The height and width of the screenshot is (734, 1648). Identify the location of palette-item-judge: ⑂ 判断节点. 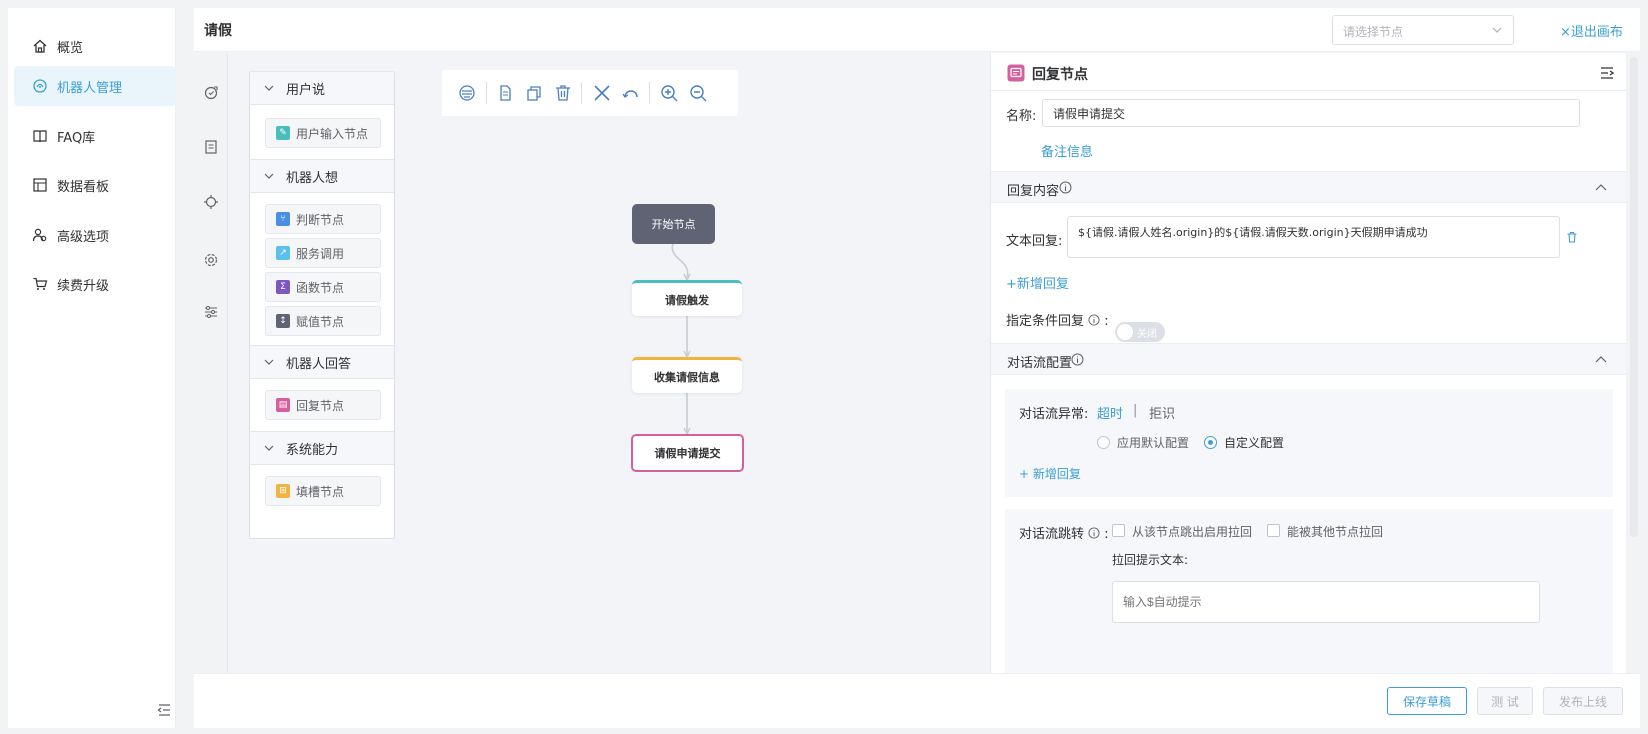
(323, 219).